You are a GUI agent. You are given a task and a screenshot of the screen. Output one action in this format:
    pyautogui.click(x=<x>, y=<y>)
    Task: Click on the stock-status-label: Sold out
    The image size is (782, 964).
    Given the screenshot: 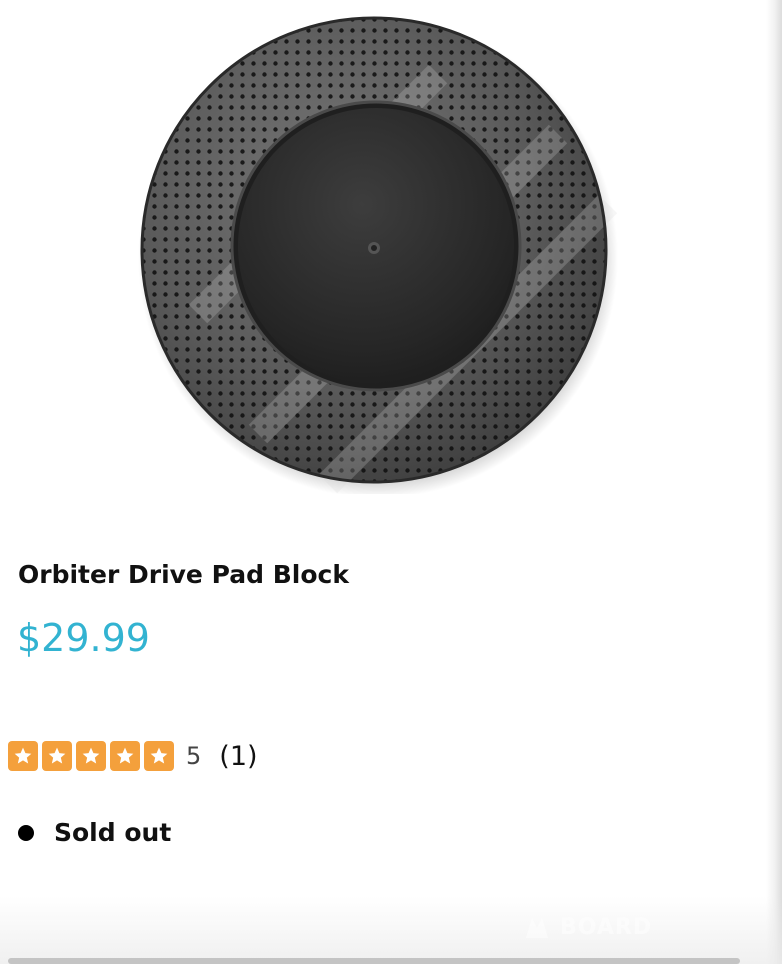 What is the action you would take?
    pyautogui.click(x=113, y=832)
    